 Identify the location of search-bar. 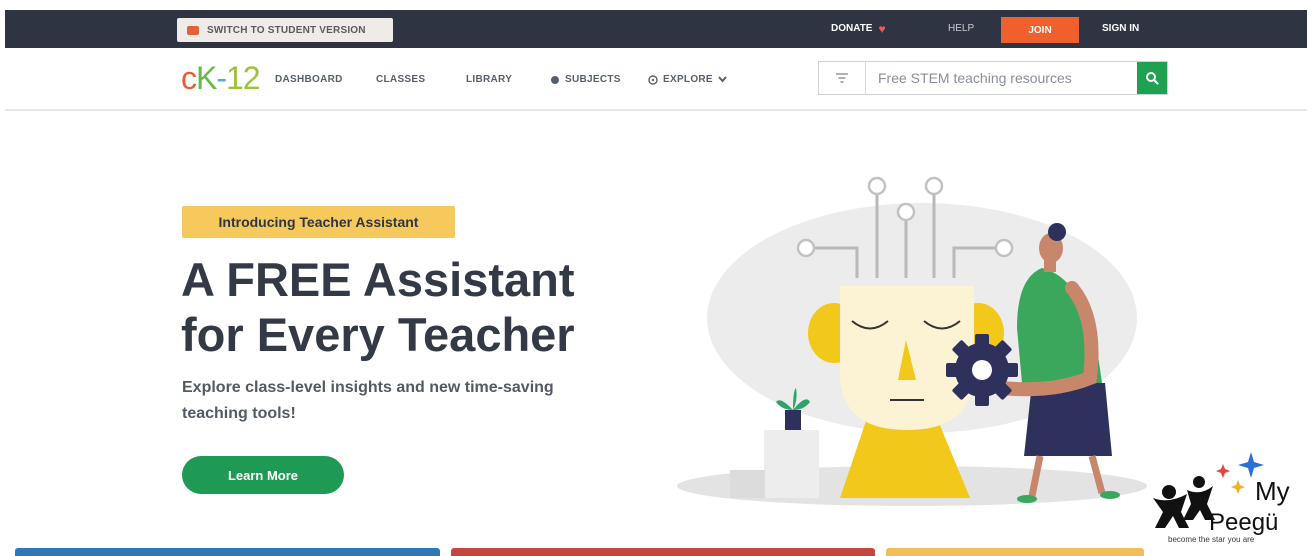
(993, 78).